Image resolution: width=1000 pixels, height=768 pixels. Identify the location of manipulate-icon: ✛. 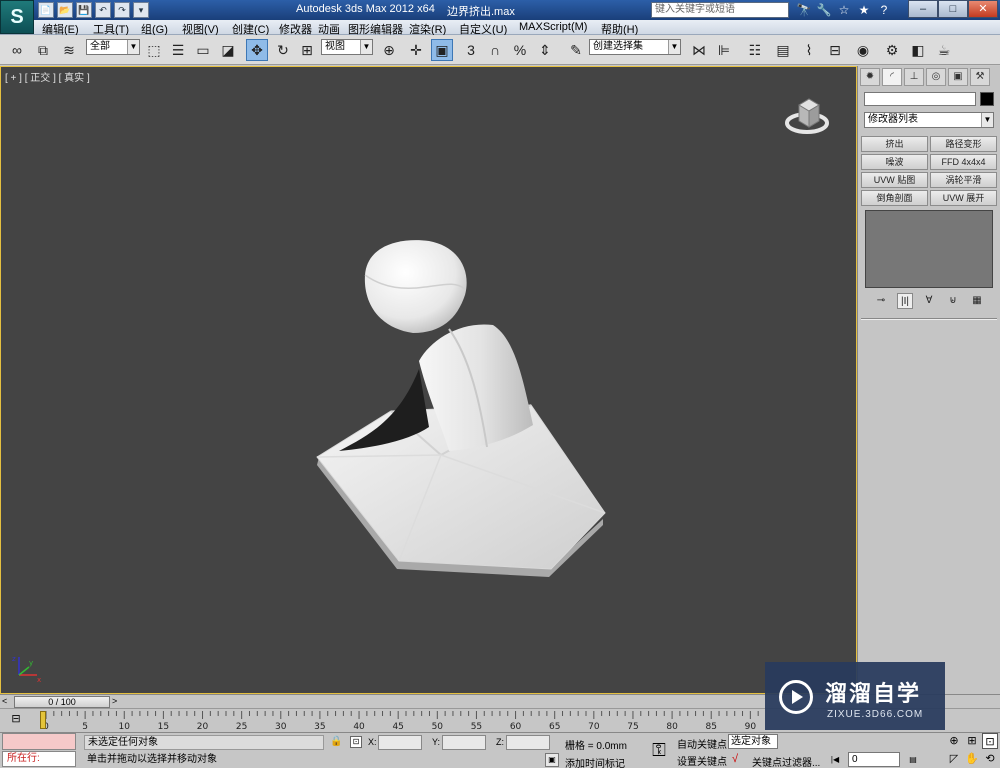
(416, 50).